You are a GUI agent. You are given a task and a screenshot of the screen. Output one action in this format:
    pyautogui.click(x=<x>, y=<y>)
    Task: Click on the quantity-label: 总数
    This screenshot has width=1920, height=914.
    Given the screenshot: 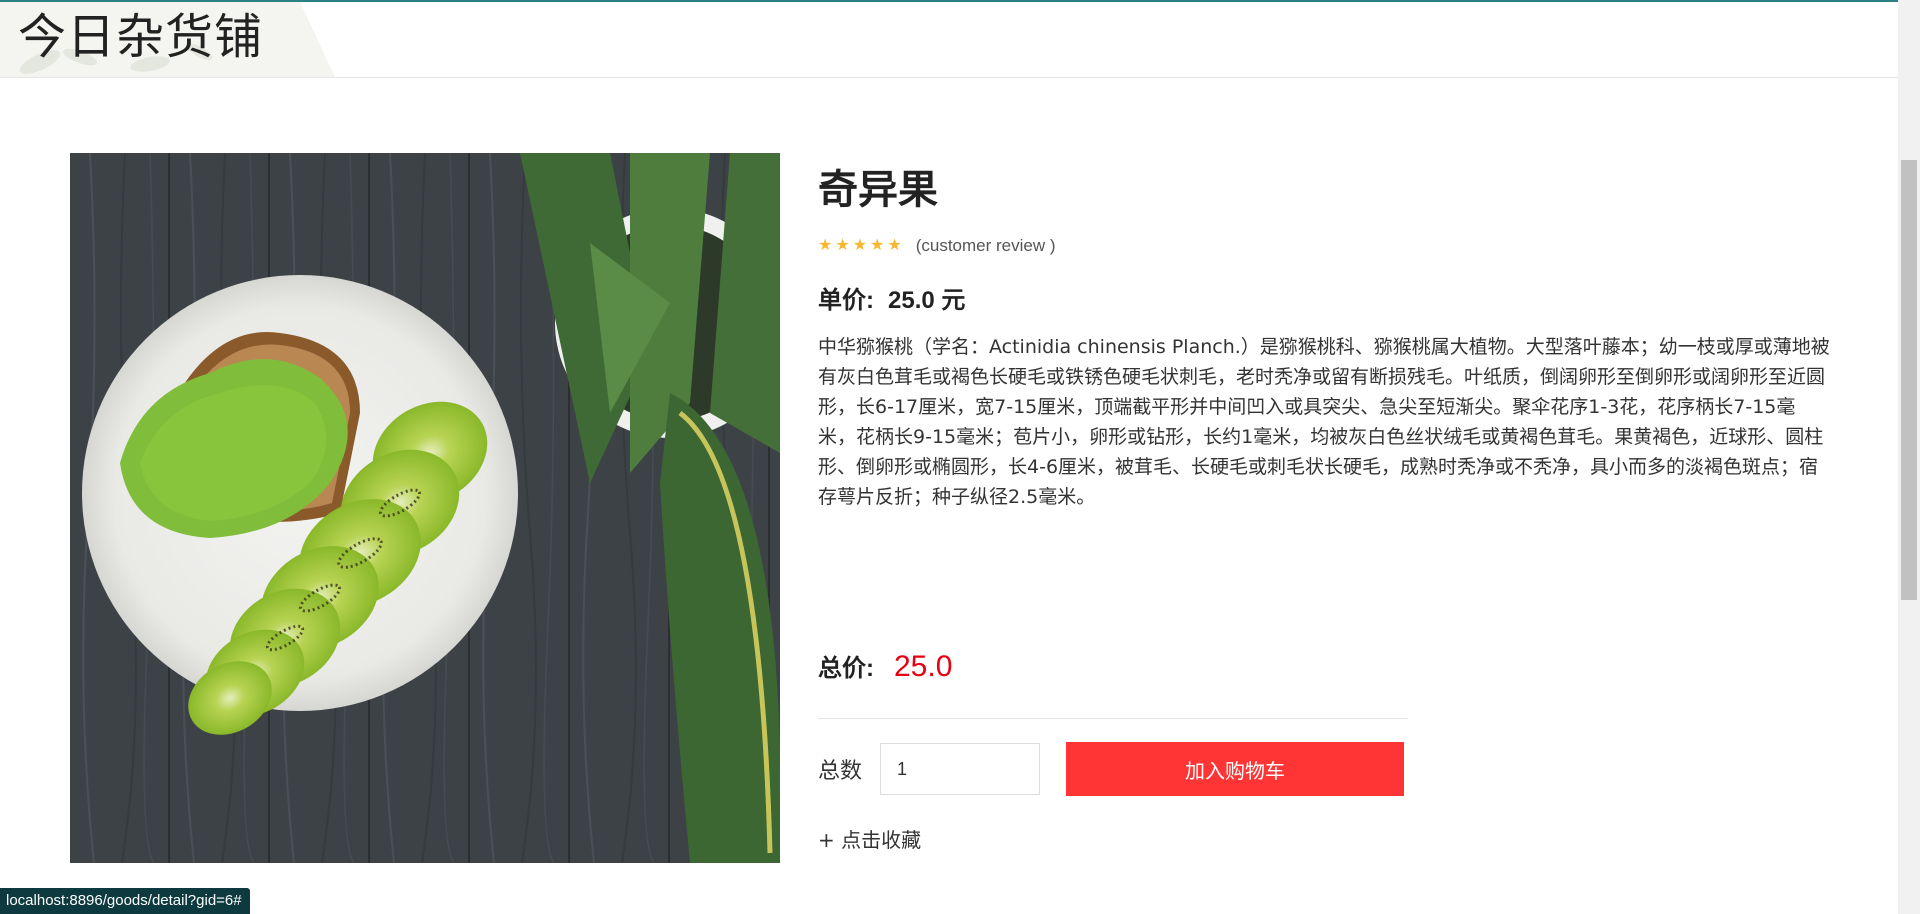 What is the action you would take?
    pyautogui.click(x=840, y=771)
    